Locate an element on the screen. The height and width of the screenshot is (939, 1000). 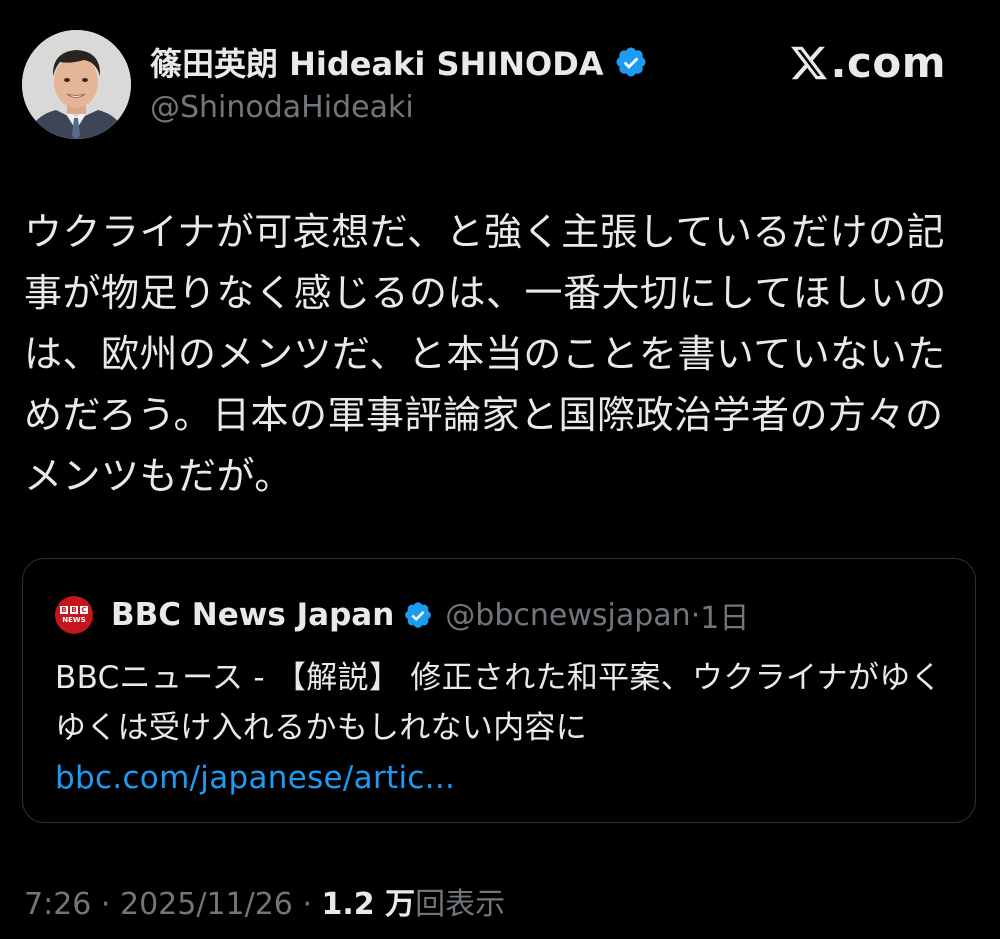
site-label: .com is located at coordinates (888, 62).